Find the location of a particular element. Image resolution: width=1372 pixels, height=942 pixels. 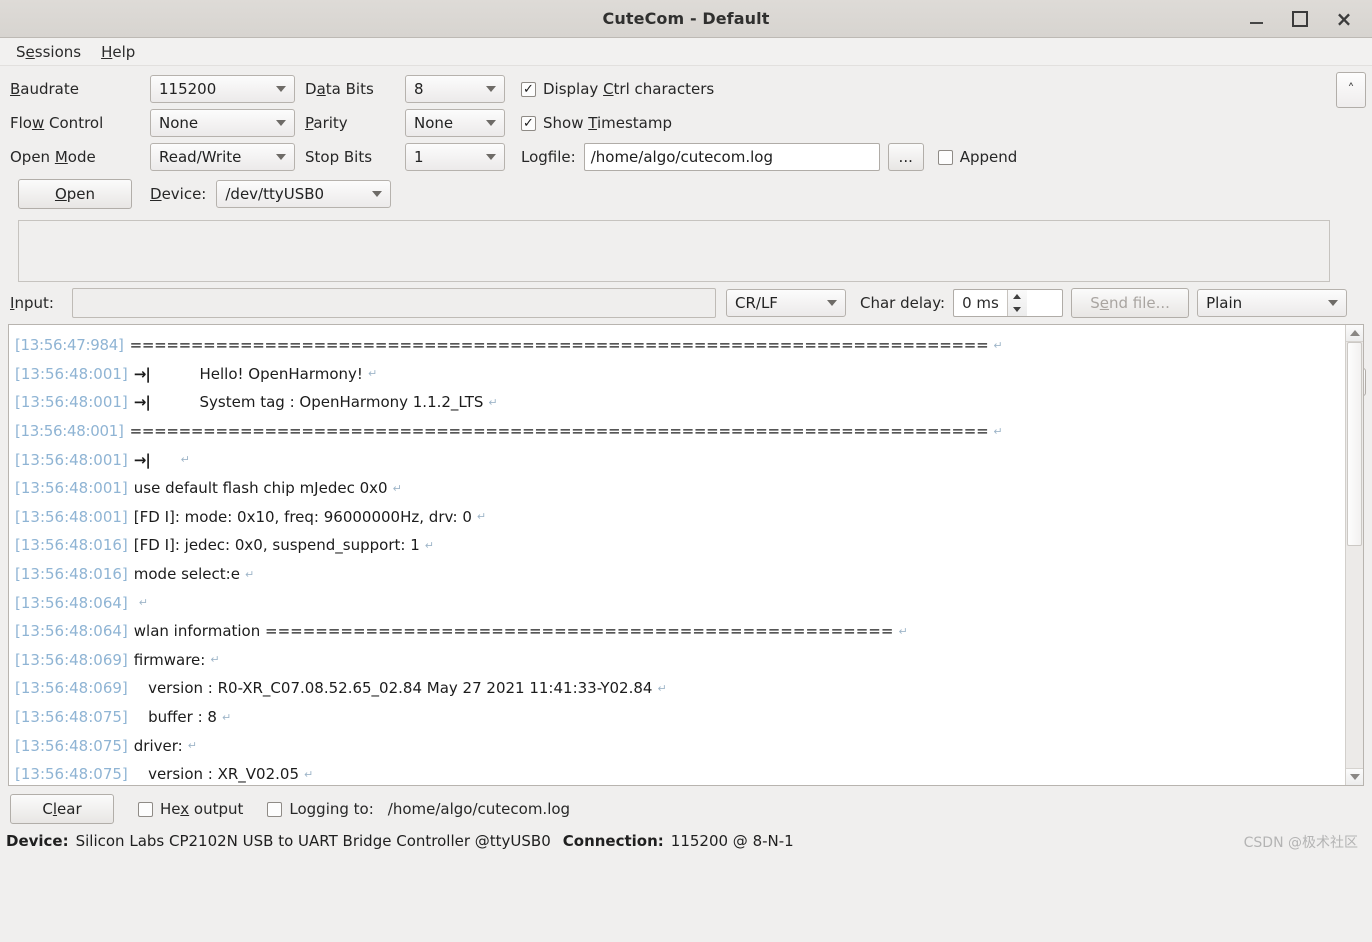

data-bits-select: 8 is located at coordinates (455, 89).